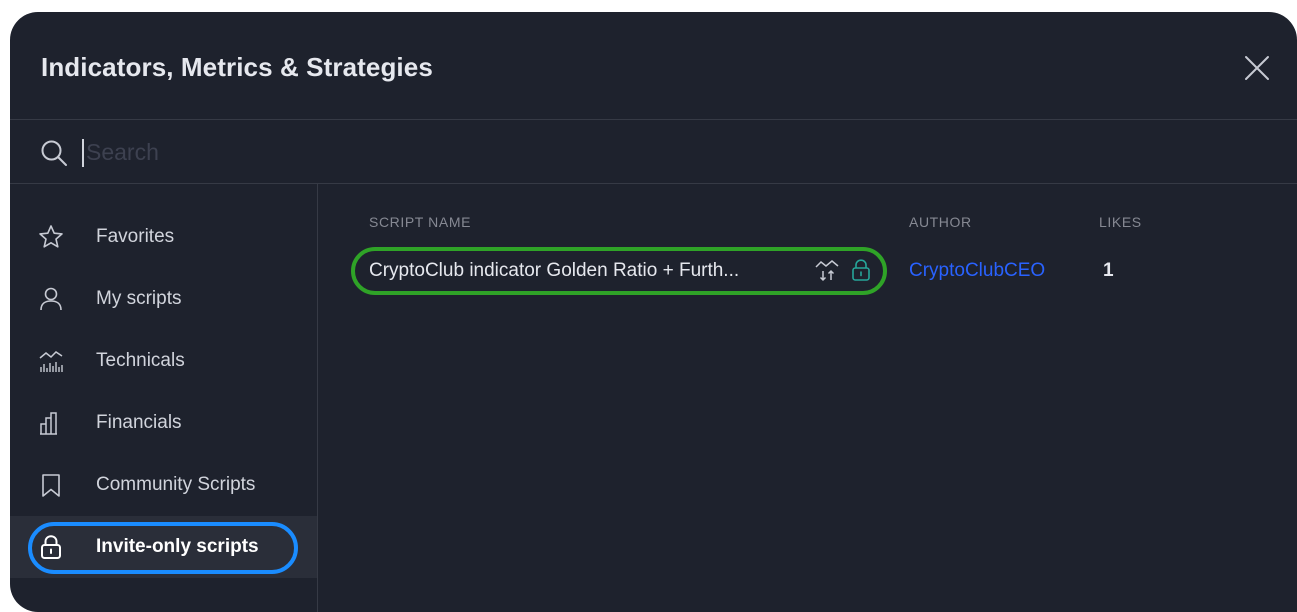 The height and width of the screenshot is (612, 1297). I want to click on column-header-script-name: SCRIPT NAME, so click(420, 222).